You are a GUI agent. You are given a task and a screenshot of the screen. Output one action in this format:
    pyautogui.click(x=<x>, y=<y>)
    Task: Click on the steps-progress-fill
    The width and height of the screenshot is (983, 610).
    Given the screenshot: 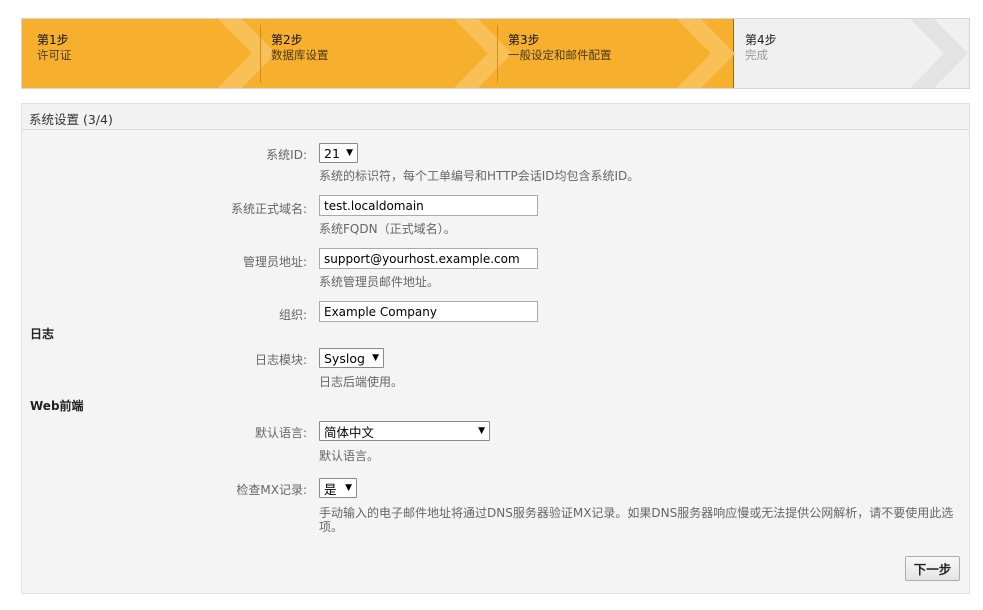 What is the action you would take?
    pyautogui.click(x=378, y=53)
    